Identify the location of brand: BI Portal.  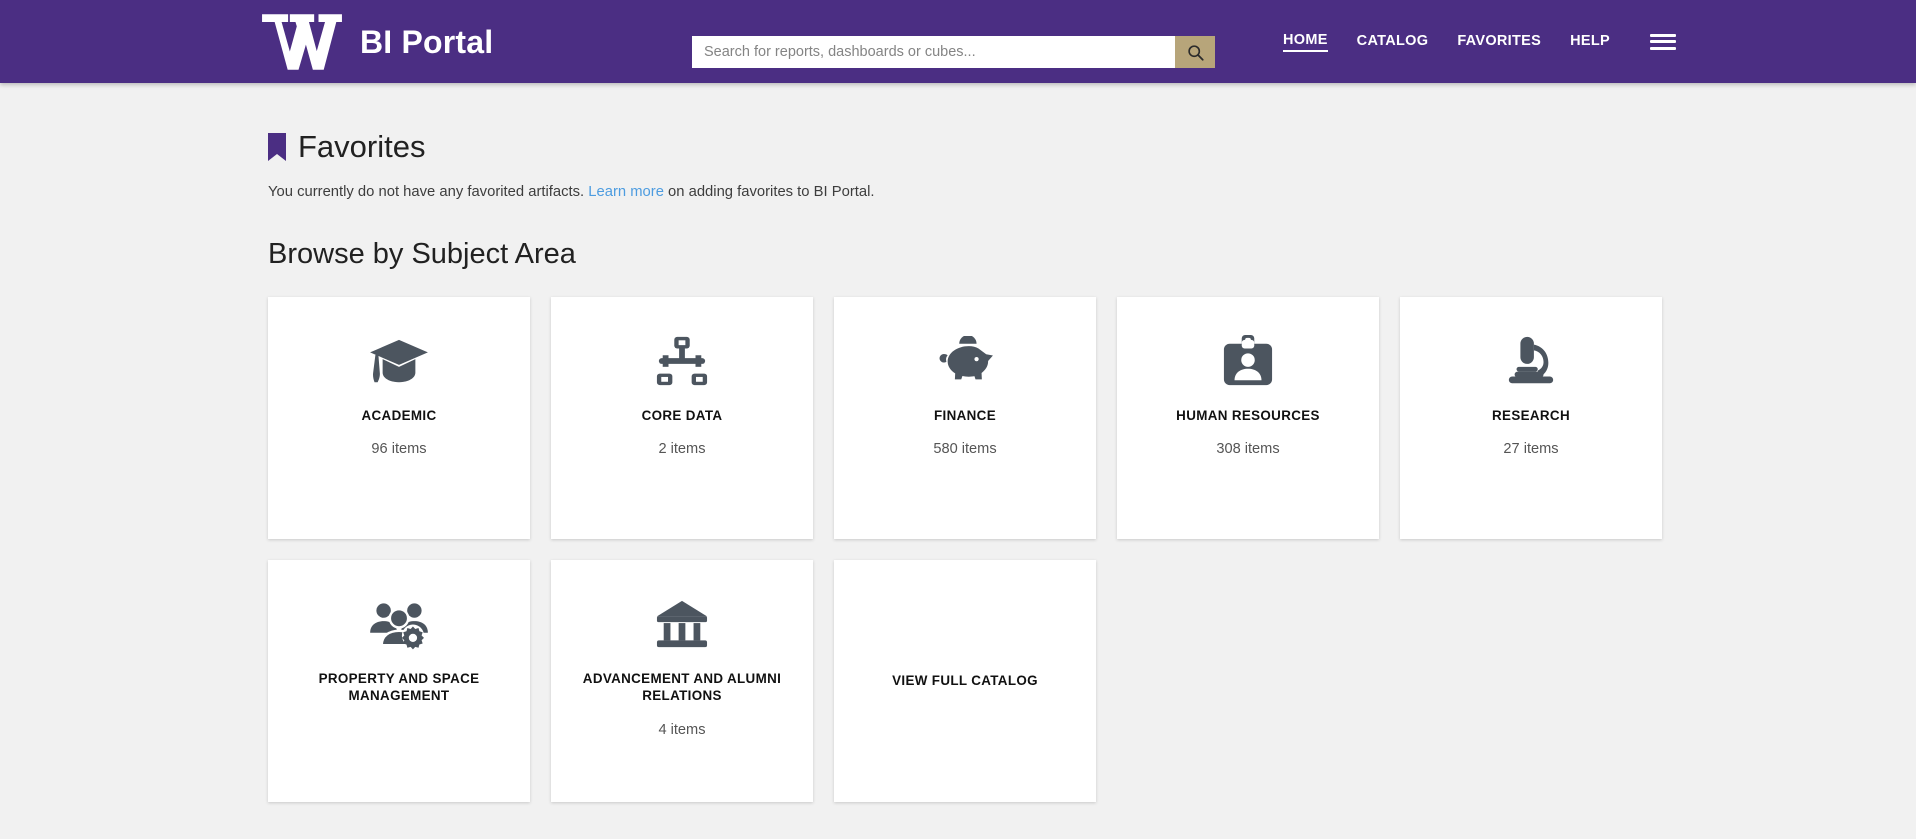
(375, 41).